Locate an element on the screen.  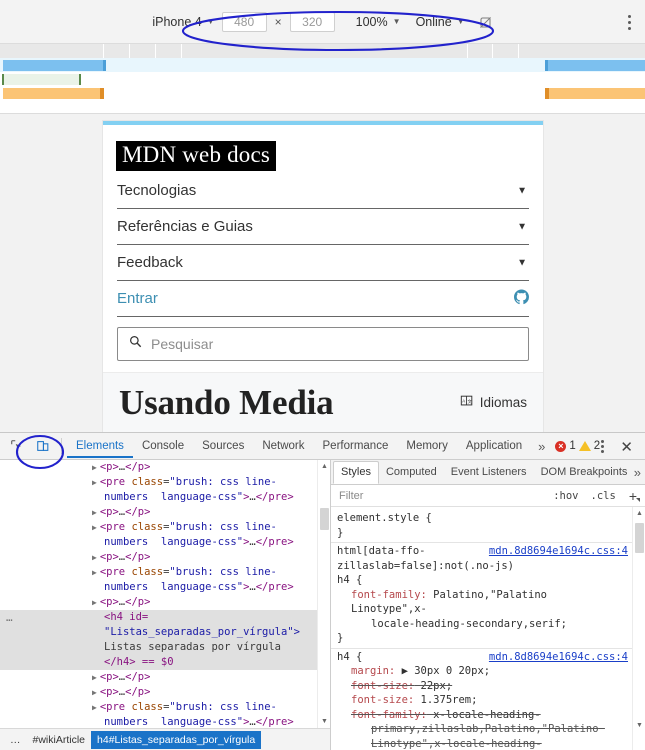
devtools-kebab-icon is located at coordinates (602, 446).